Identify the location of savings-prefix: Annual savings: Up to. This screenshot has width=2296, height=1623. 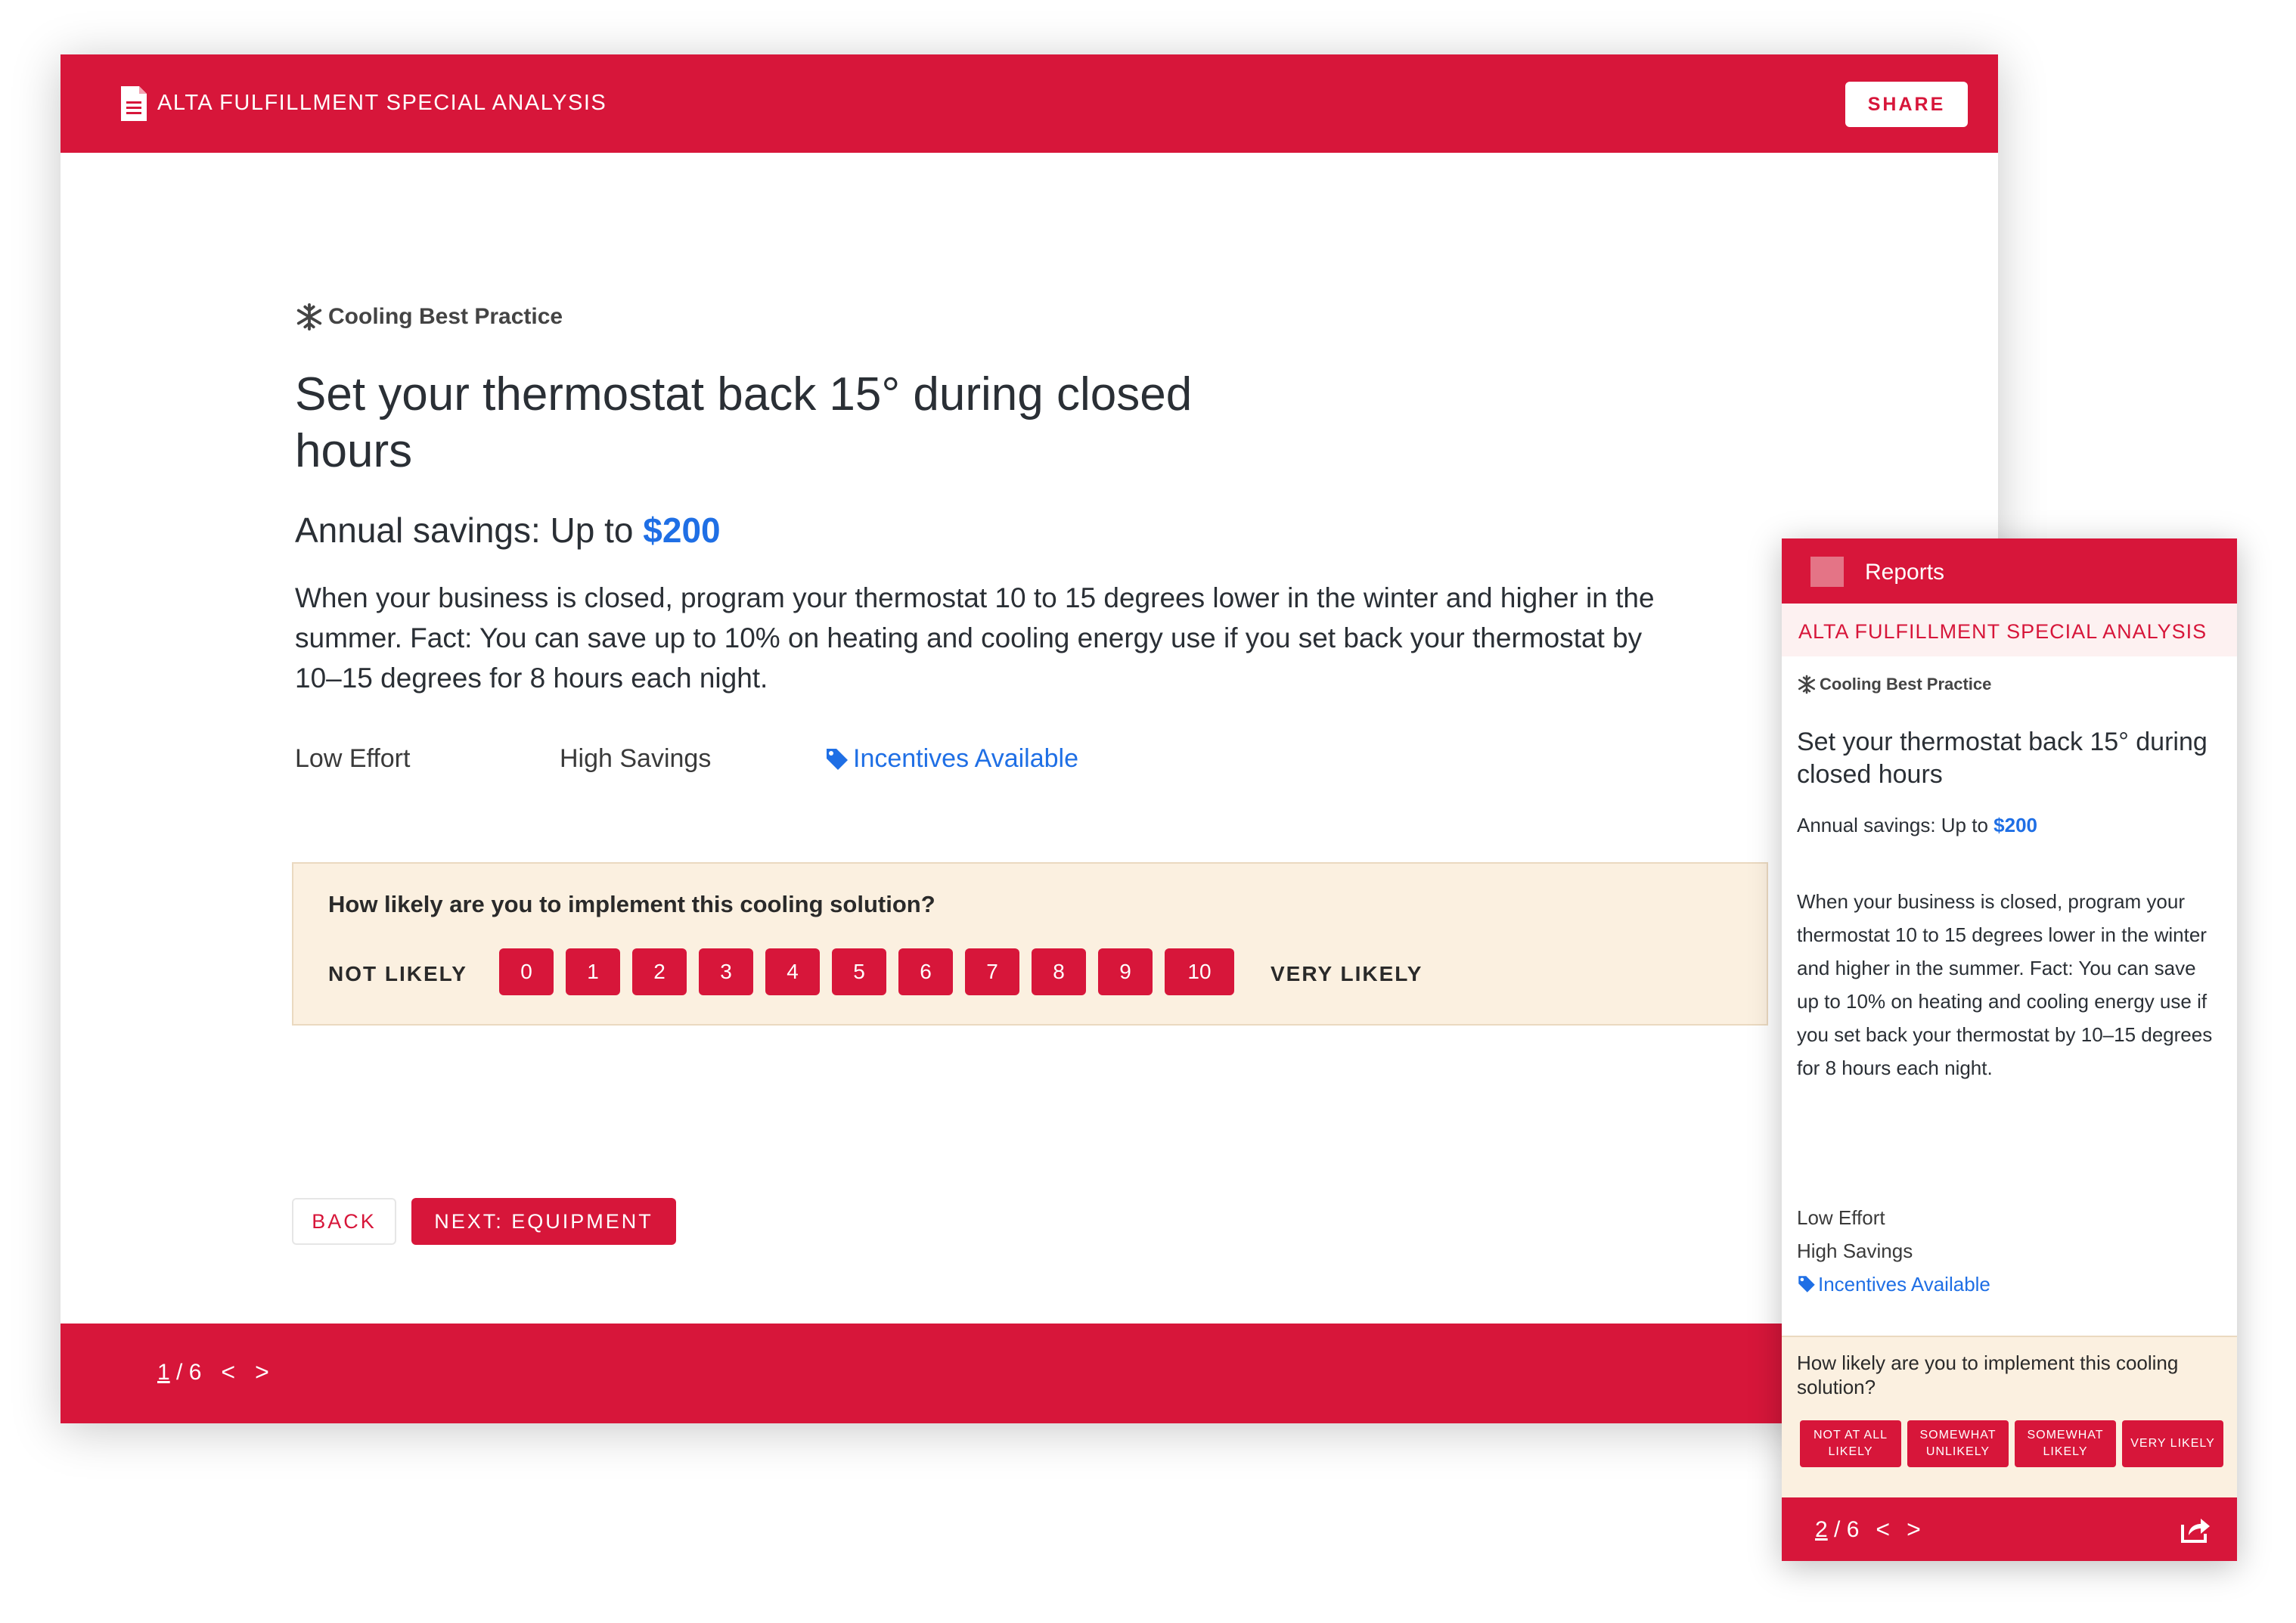
(469, 530).